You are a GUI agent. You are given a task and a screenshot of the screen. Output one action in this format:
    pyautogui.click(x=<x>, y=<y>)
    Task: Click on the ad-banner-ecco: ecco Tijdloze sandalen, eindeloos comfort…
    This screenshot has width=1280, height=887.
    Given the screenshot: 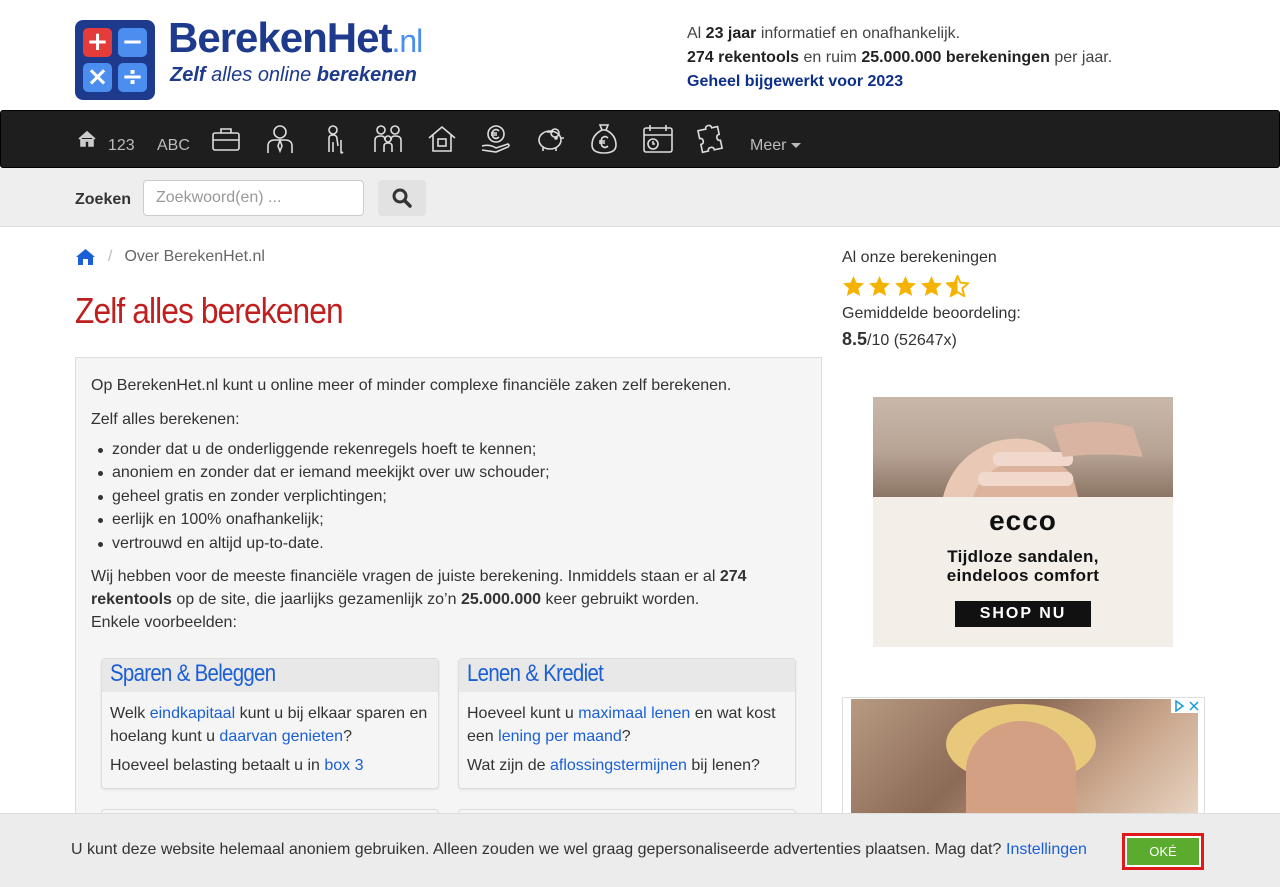 What is the action you would take?
    pyautogui.click(x=1023, y=522)
    